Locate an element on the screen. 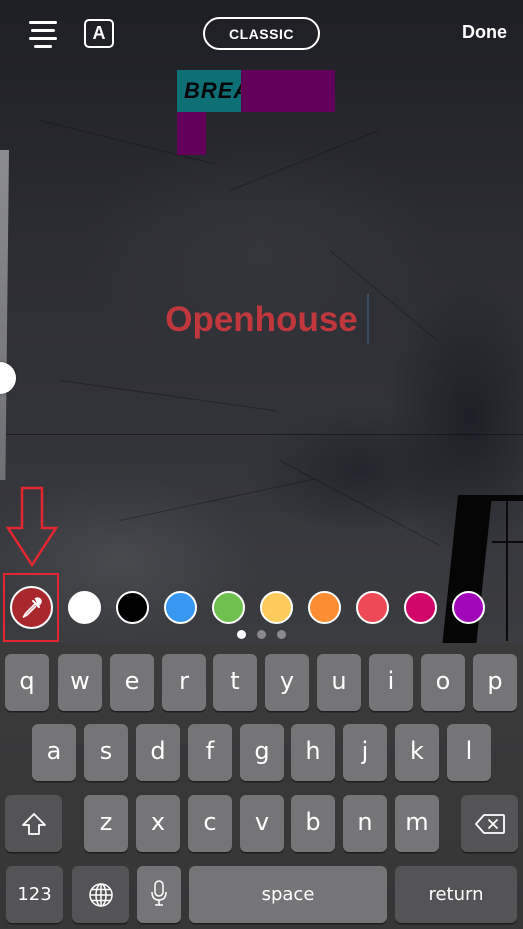 The height and width of the screenshot is (929, 523). delete-key is located at coordinates (489, 823).